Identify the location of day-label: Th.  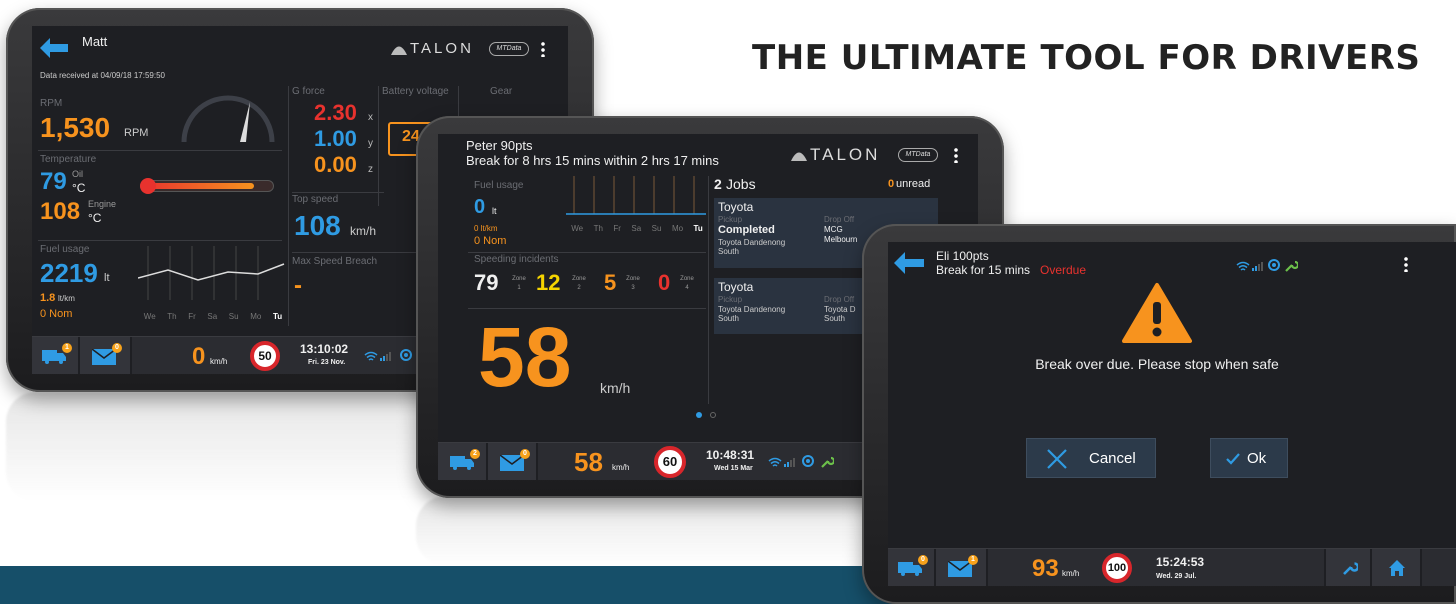
(598, 228).